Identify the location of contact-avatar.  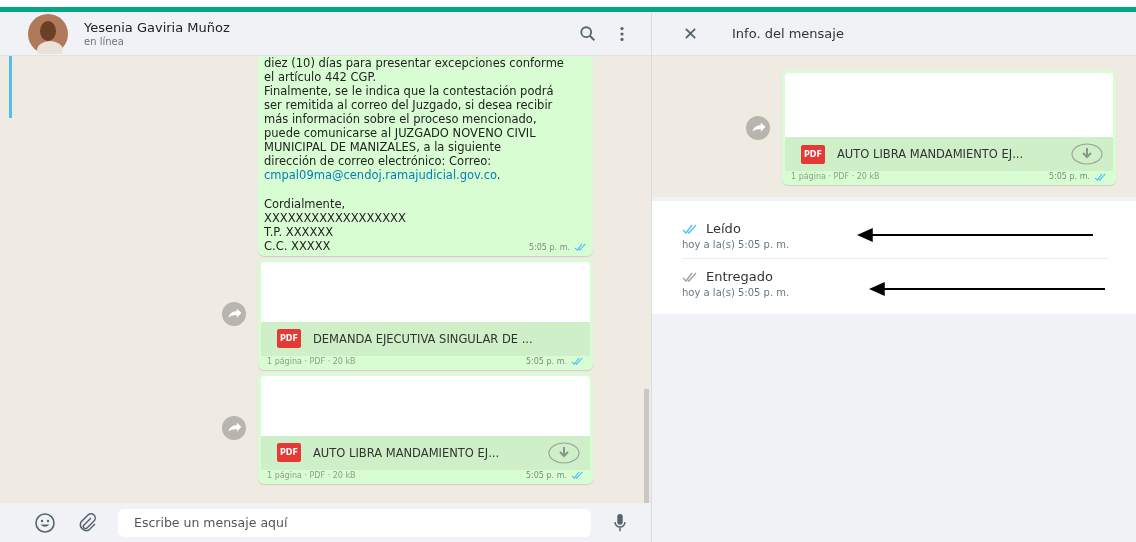
(48, 33).